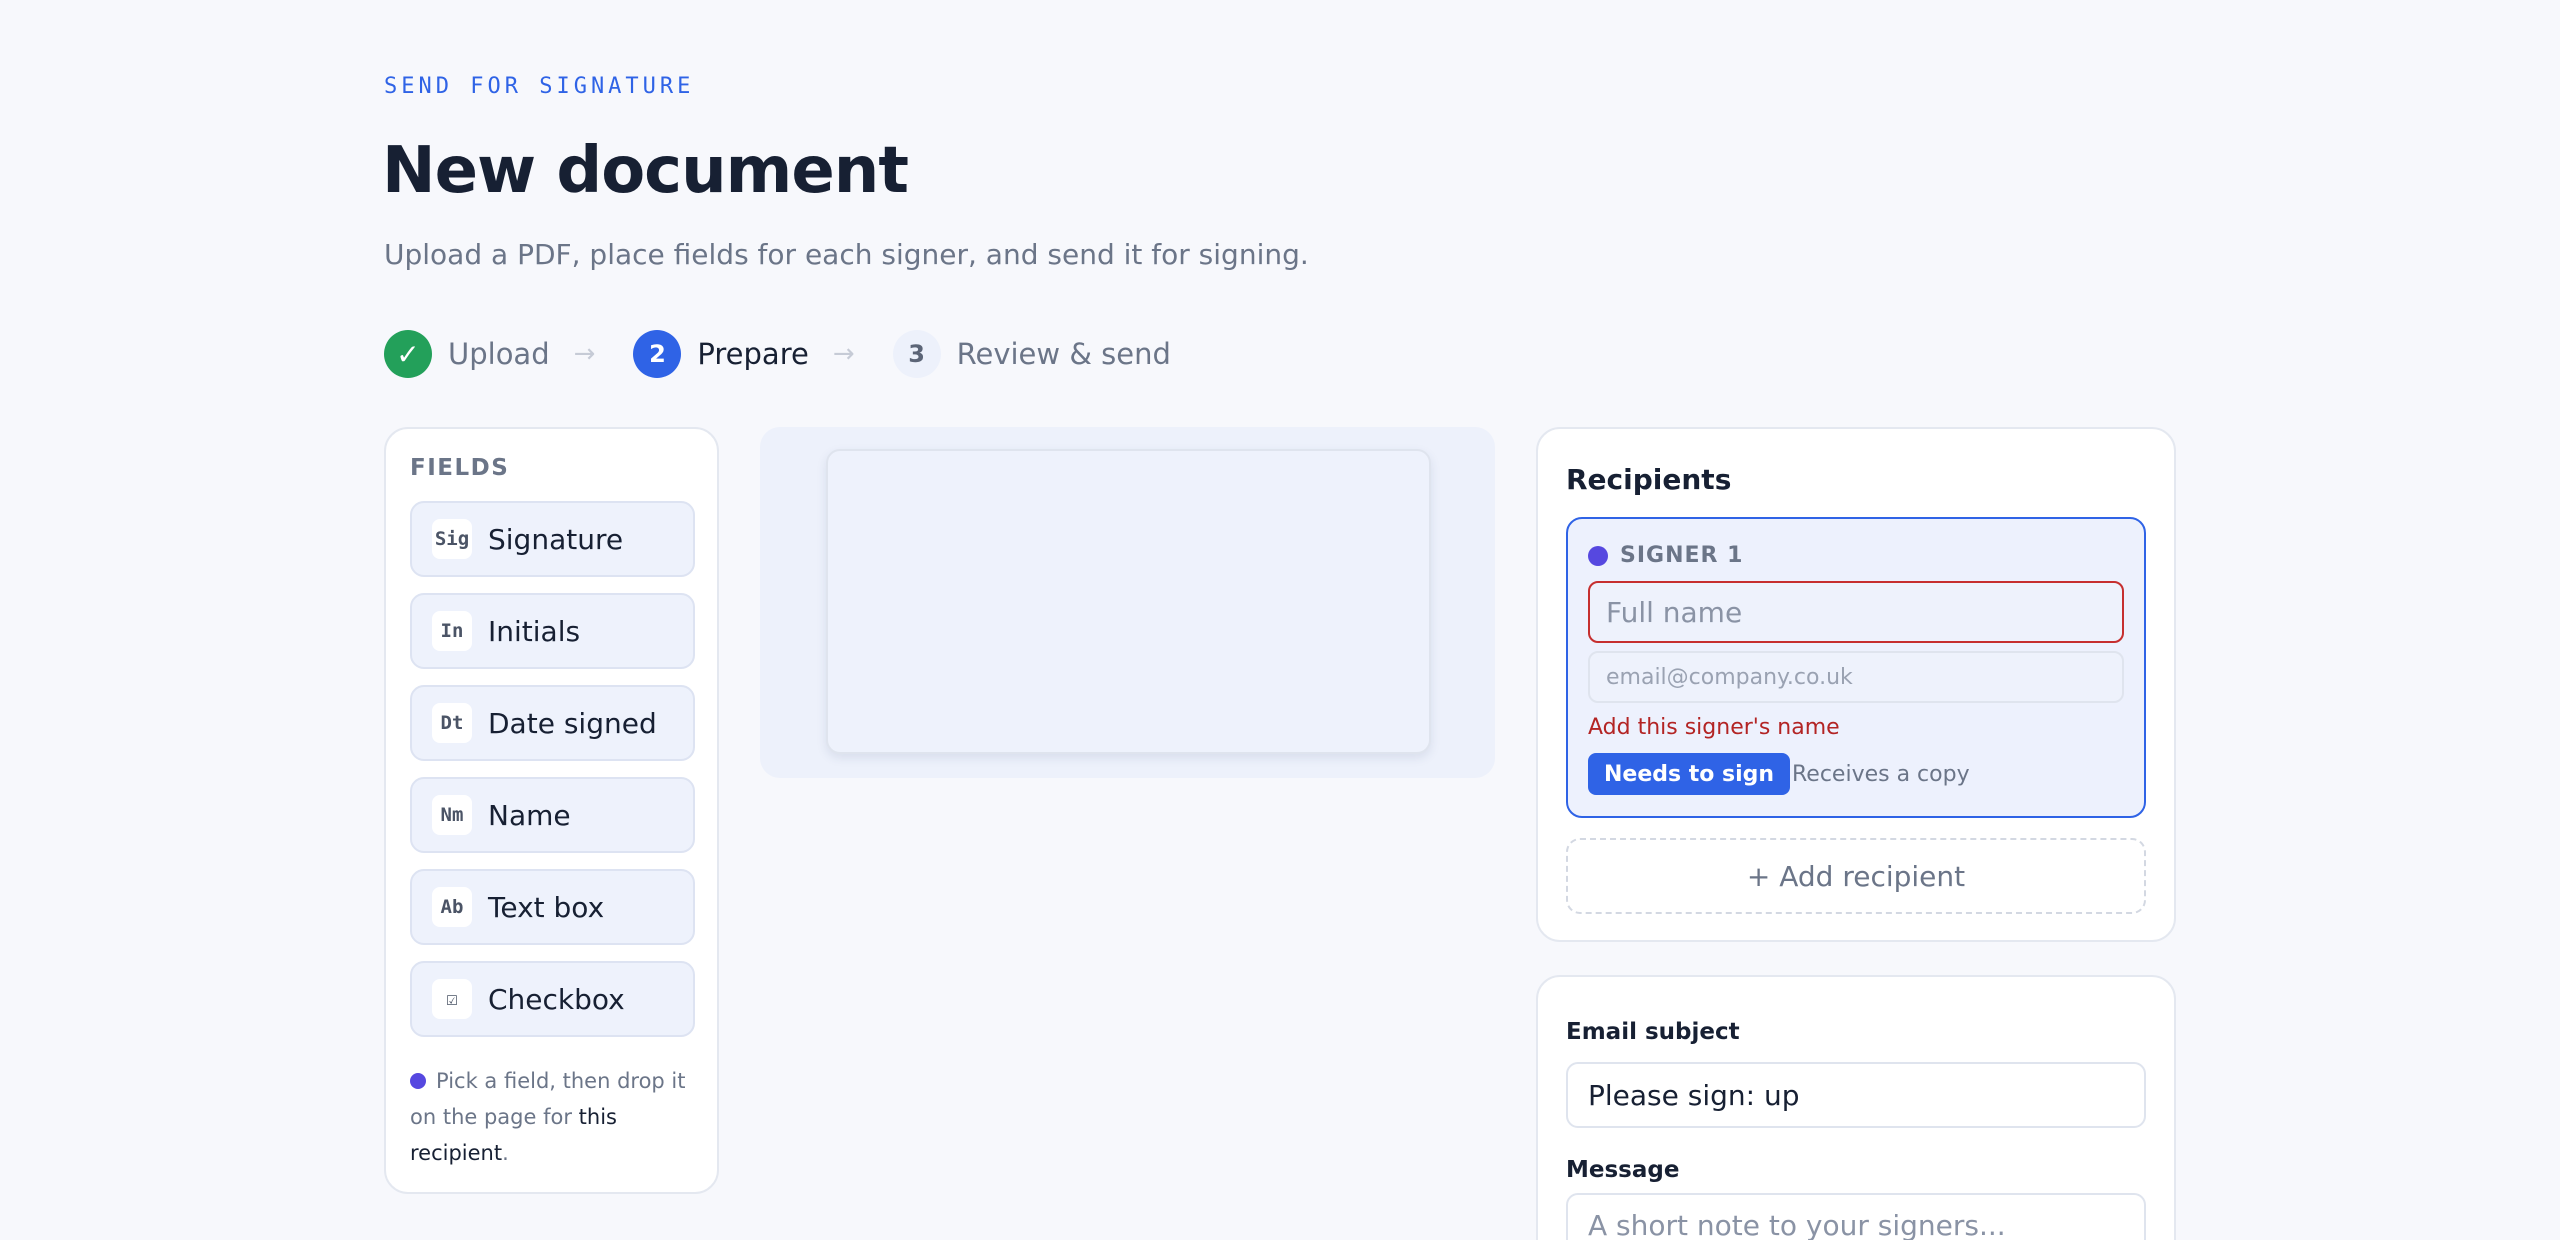 The image size is (2560, 1240). Describe the element at coordinates (1653, 1032) in the screenshot. I see `email-subject-label: Email subject` at that location.